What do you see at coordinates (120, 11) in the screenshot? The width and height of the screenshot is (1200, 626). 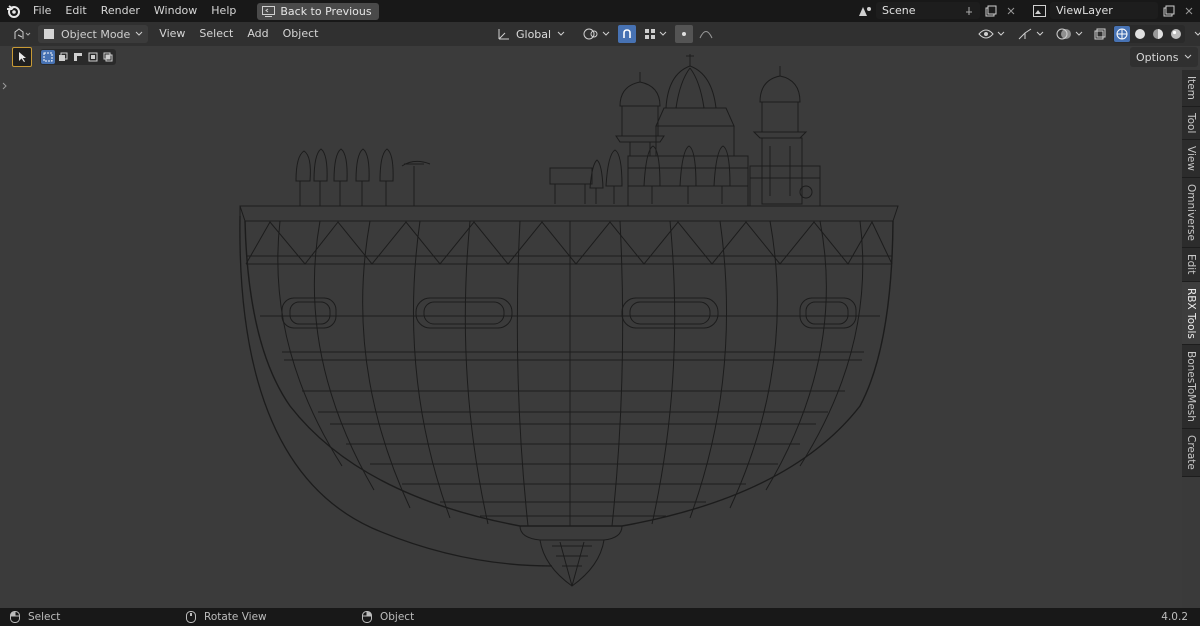 I see `menu-render: Render` at bounding box center [120, 11].